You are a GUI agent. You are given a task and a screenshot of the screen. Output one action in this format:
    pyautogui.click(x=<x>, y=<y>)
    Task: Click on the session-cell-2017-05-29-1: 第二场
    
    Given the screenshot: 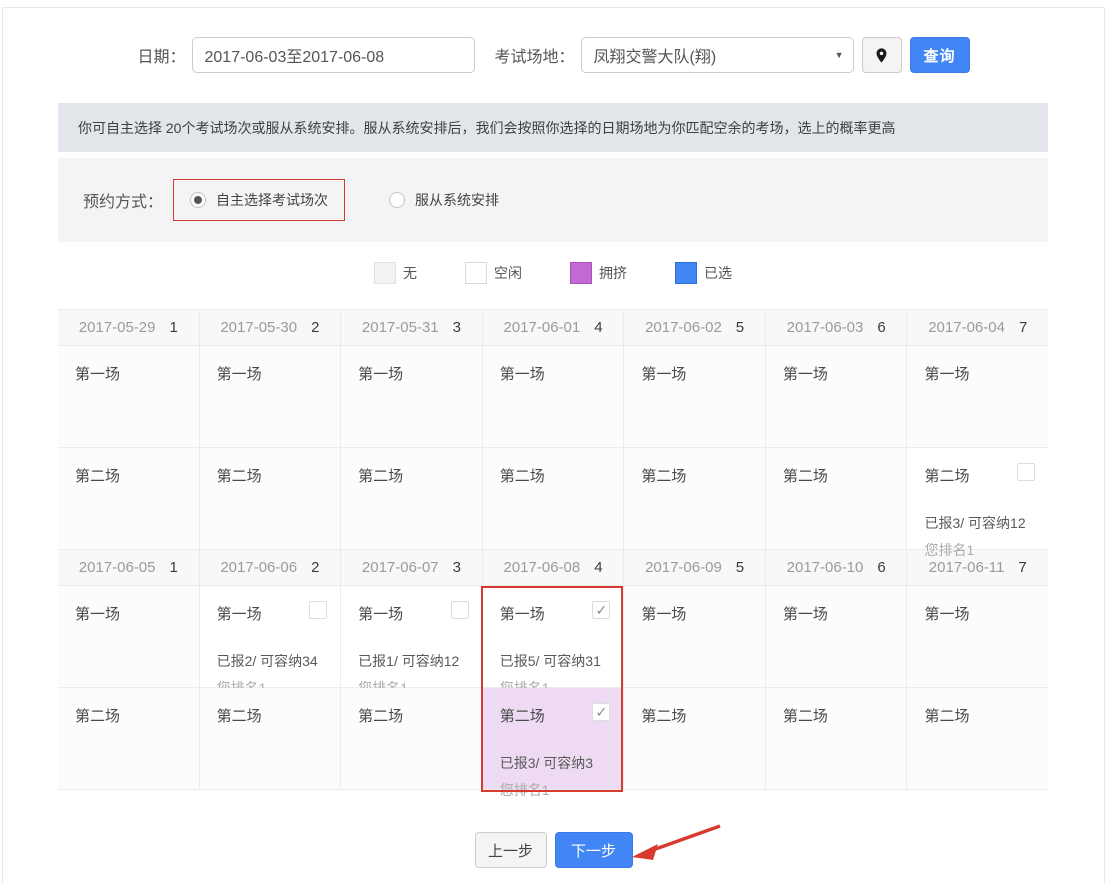 What is the action you would take?
    pyautogui.click(x=129, y=498)
    